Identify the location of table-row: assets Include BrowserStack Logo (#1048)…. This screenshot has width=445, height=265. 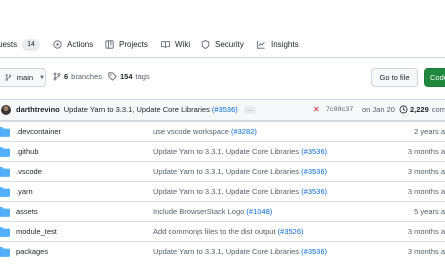
(222, 211).